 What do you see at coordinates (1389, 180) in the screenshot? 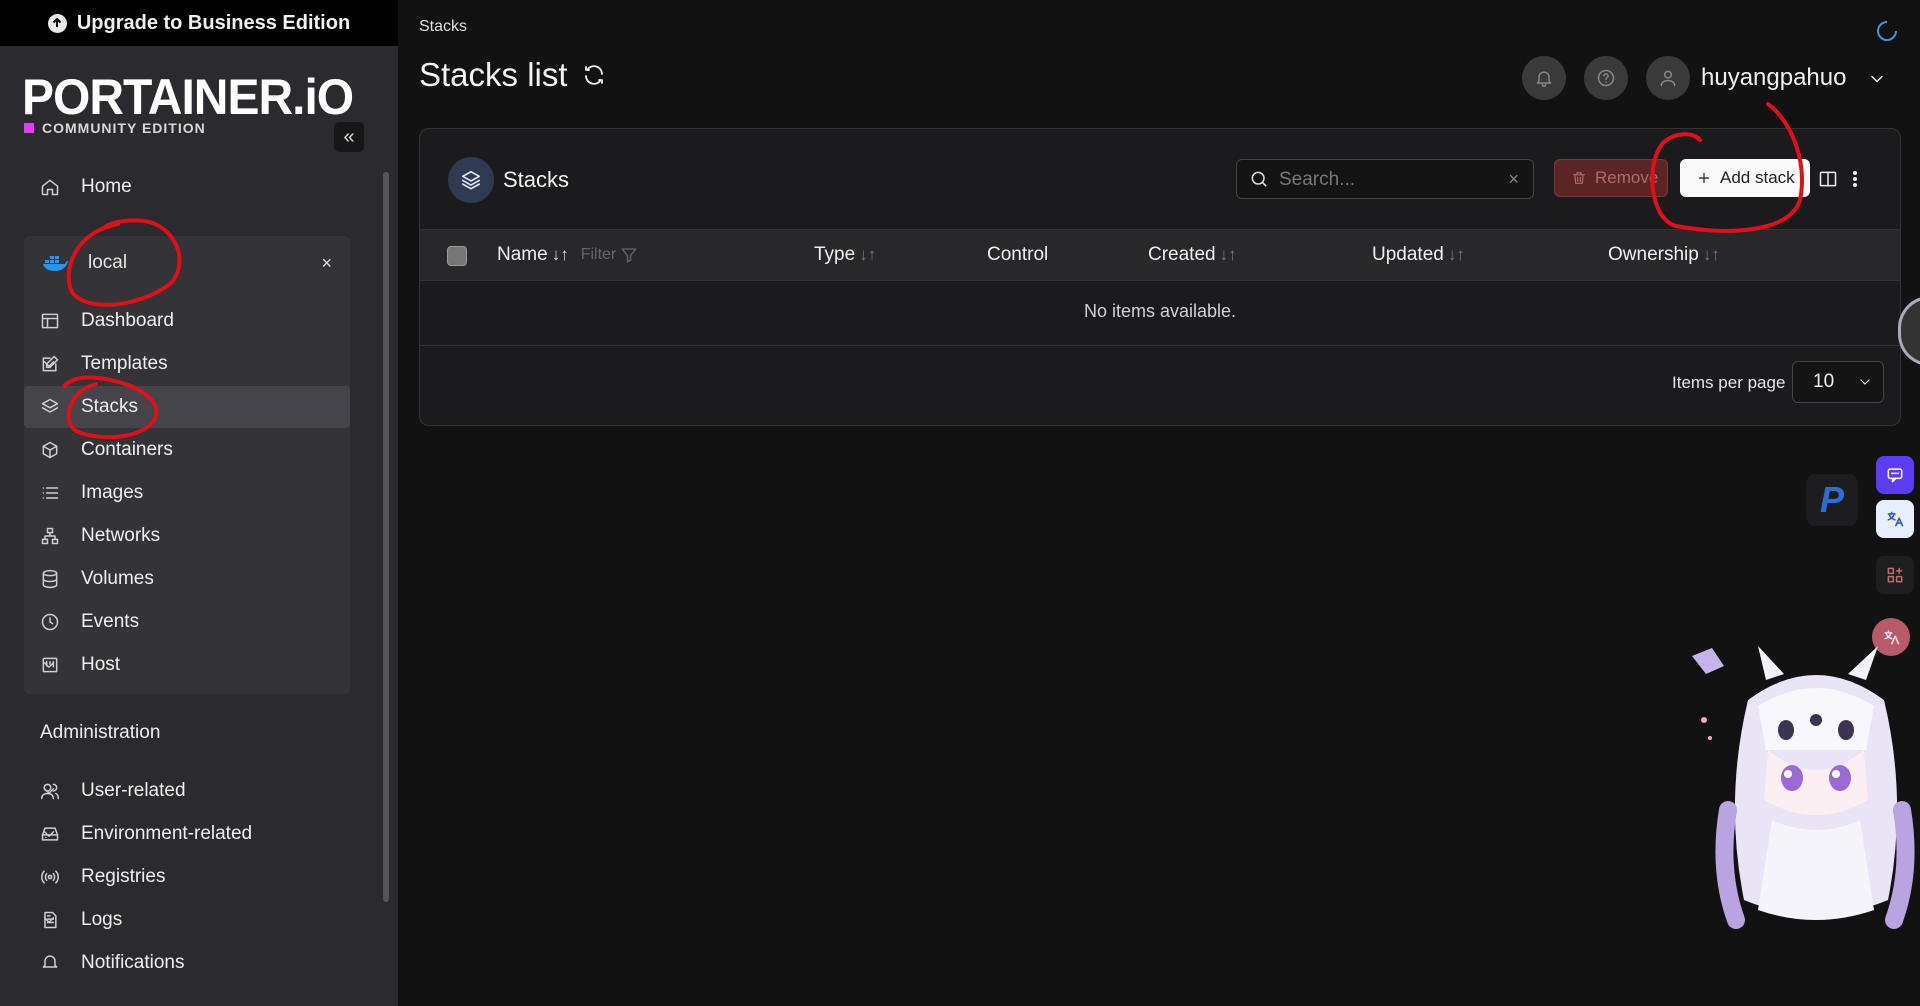
I see `search-input` at bounding box center [1389, 180].